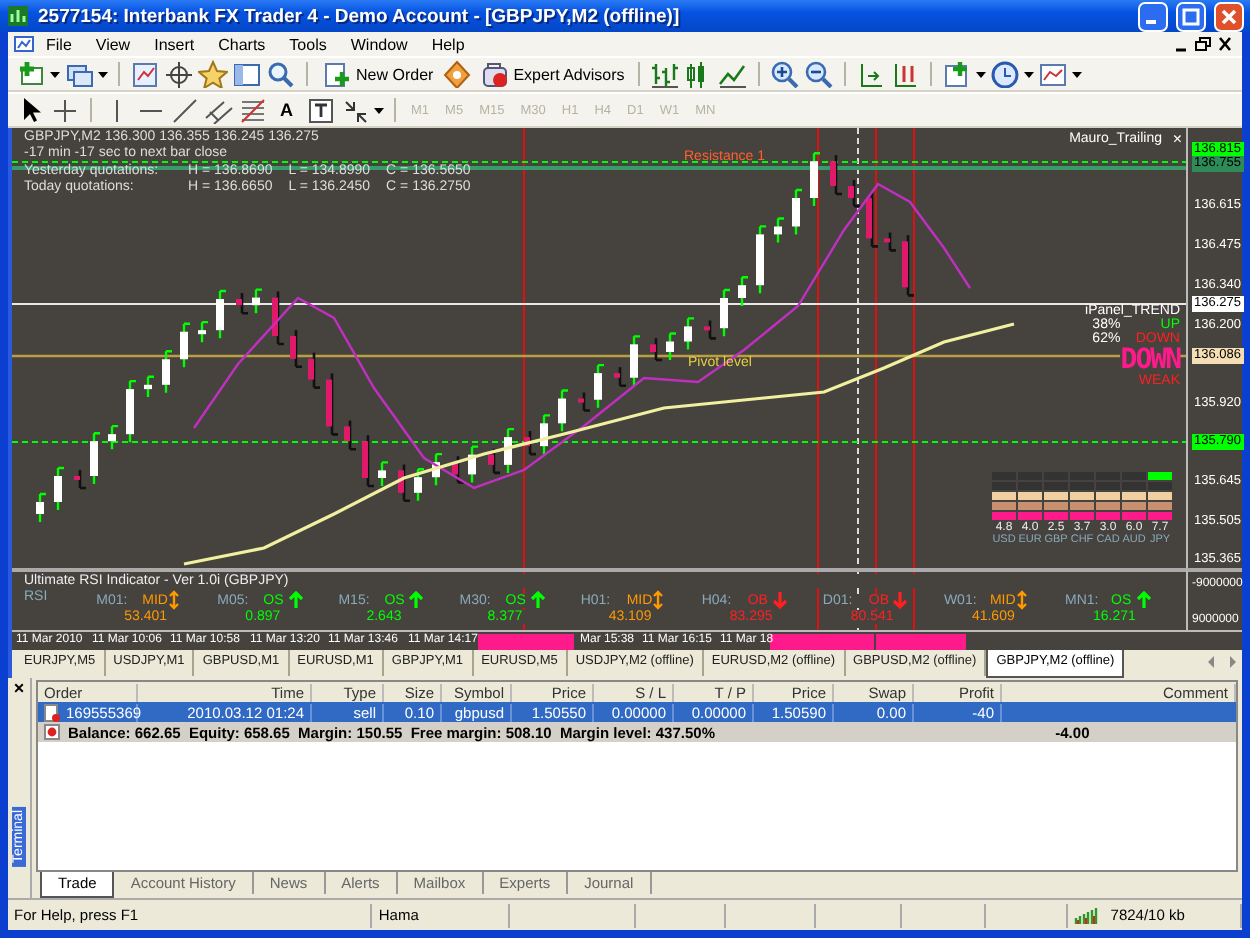  What do you see at coordinates (354, 110) in the screenshot?
I see `arrows-icon` at bounding box center [354, 110].